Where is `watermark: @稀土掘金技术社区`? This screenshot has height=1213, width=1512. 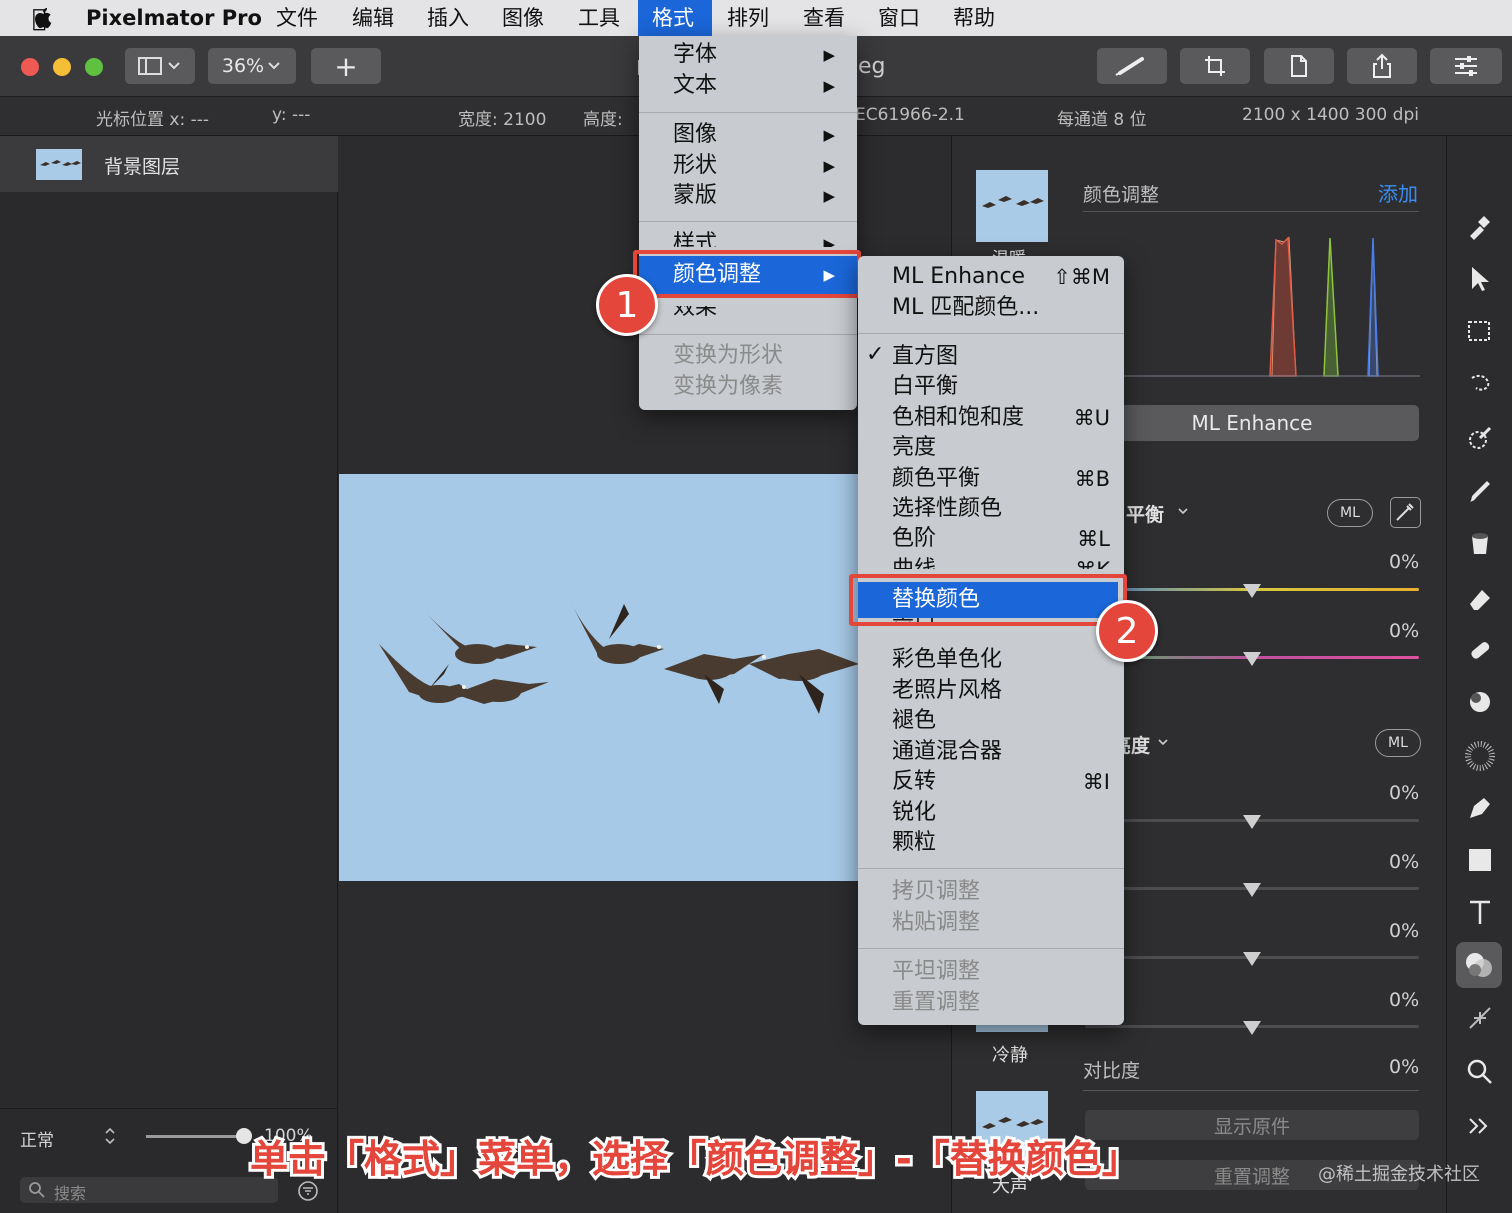
watermark: @稀土掘金技术社区 is located at coordinates (1399, 1174).